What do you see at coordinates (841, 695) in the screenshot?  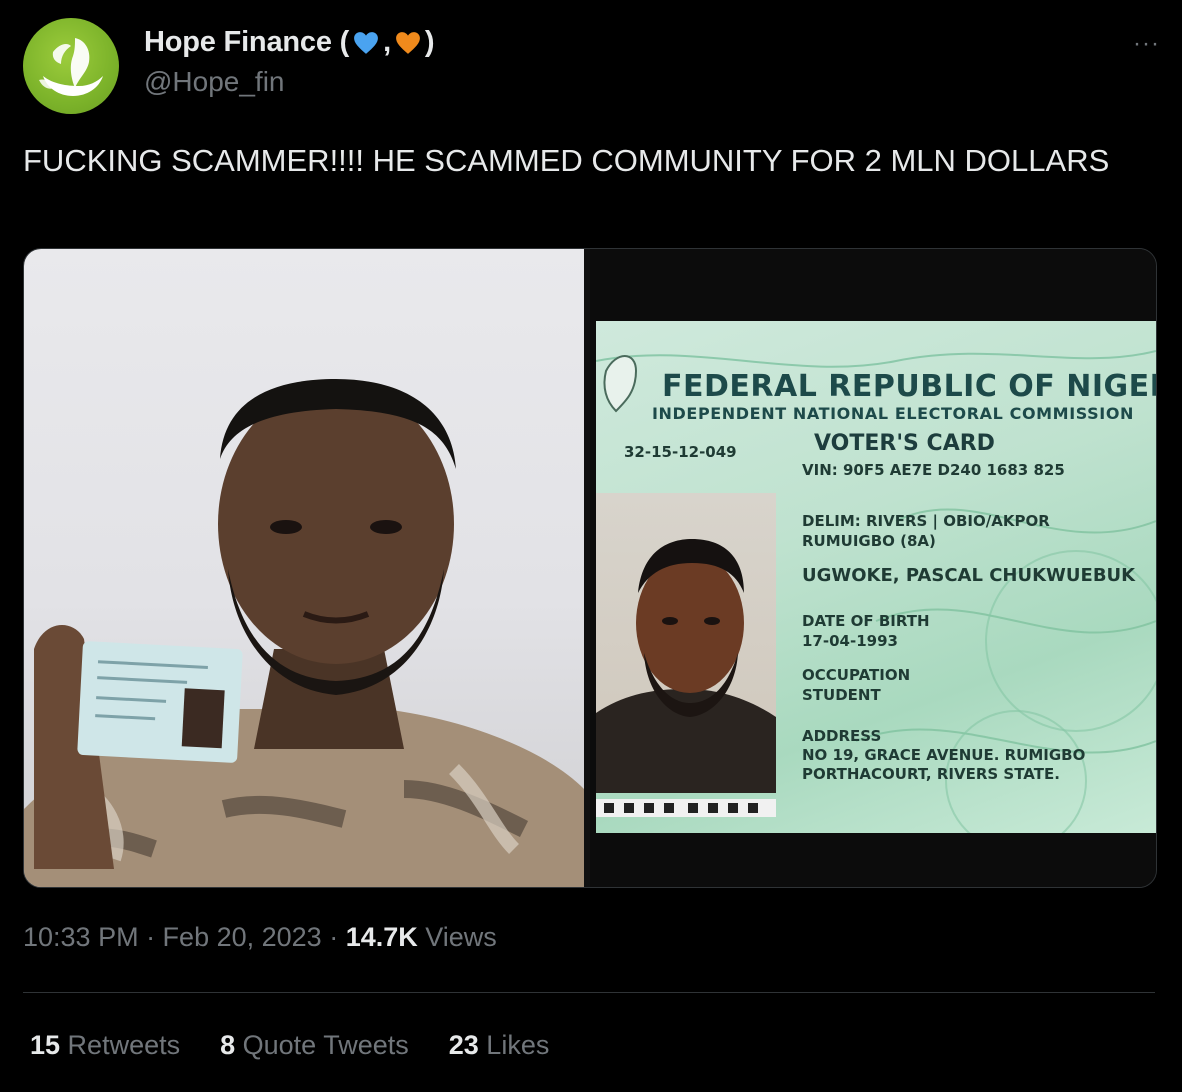 I see `card-occupation-value: STUDENT` at bounding box center [841, 695].